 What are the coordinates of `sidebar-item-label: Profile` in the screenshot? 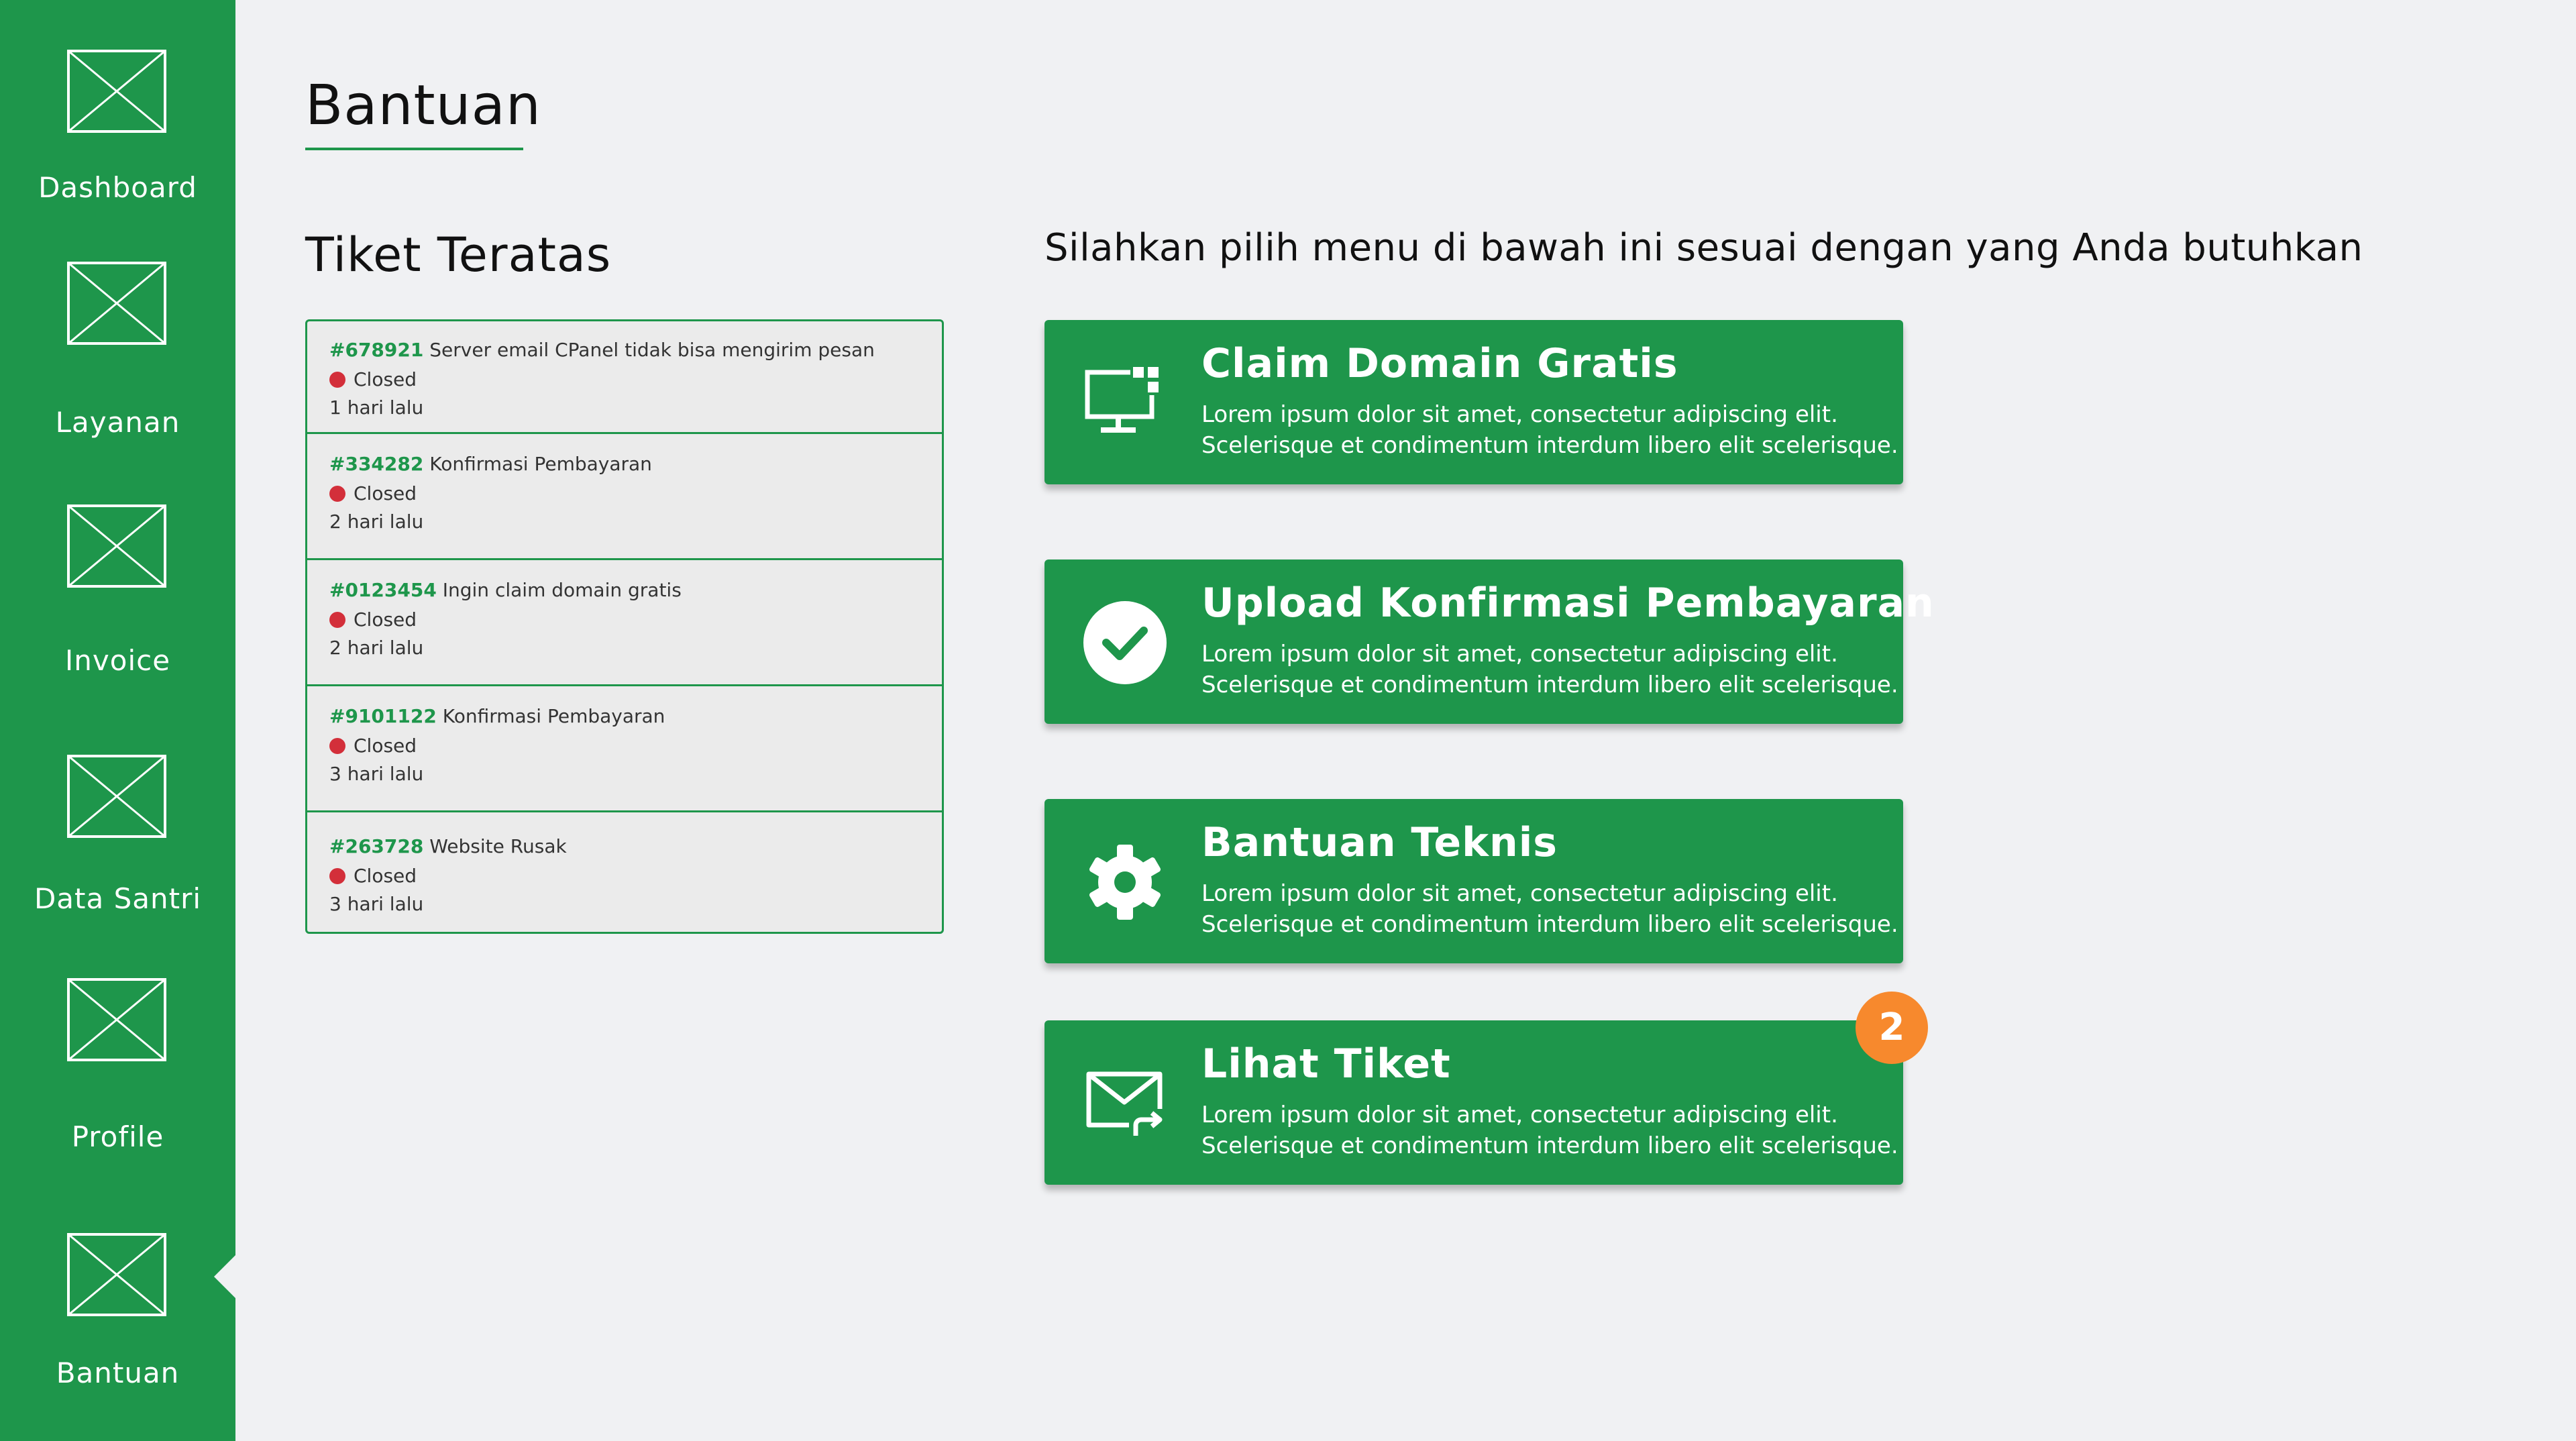 It's located at (117, 1136).